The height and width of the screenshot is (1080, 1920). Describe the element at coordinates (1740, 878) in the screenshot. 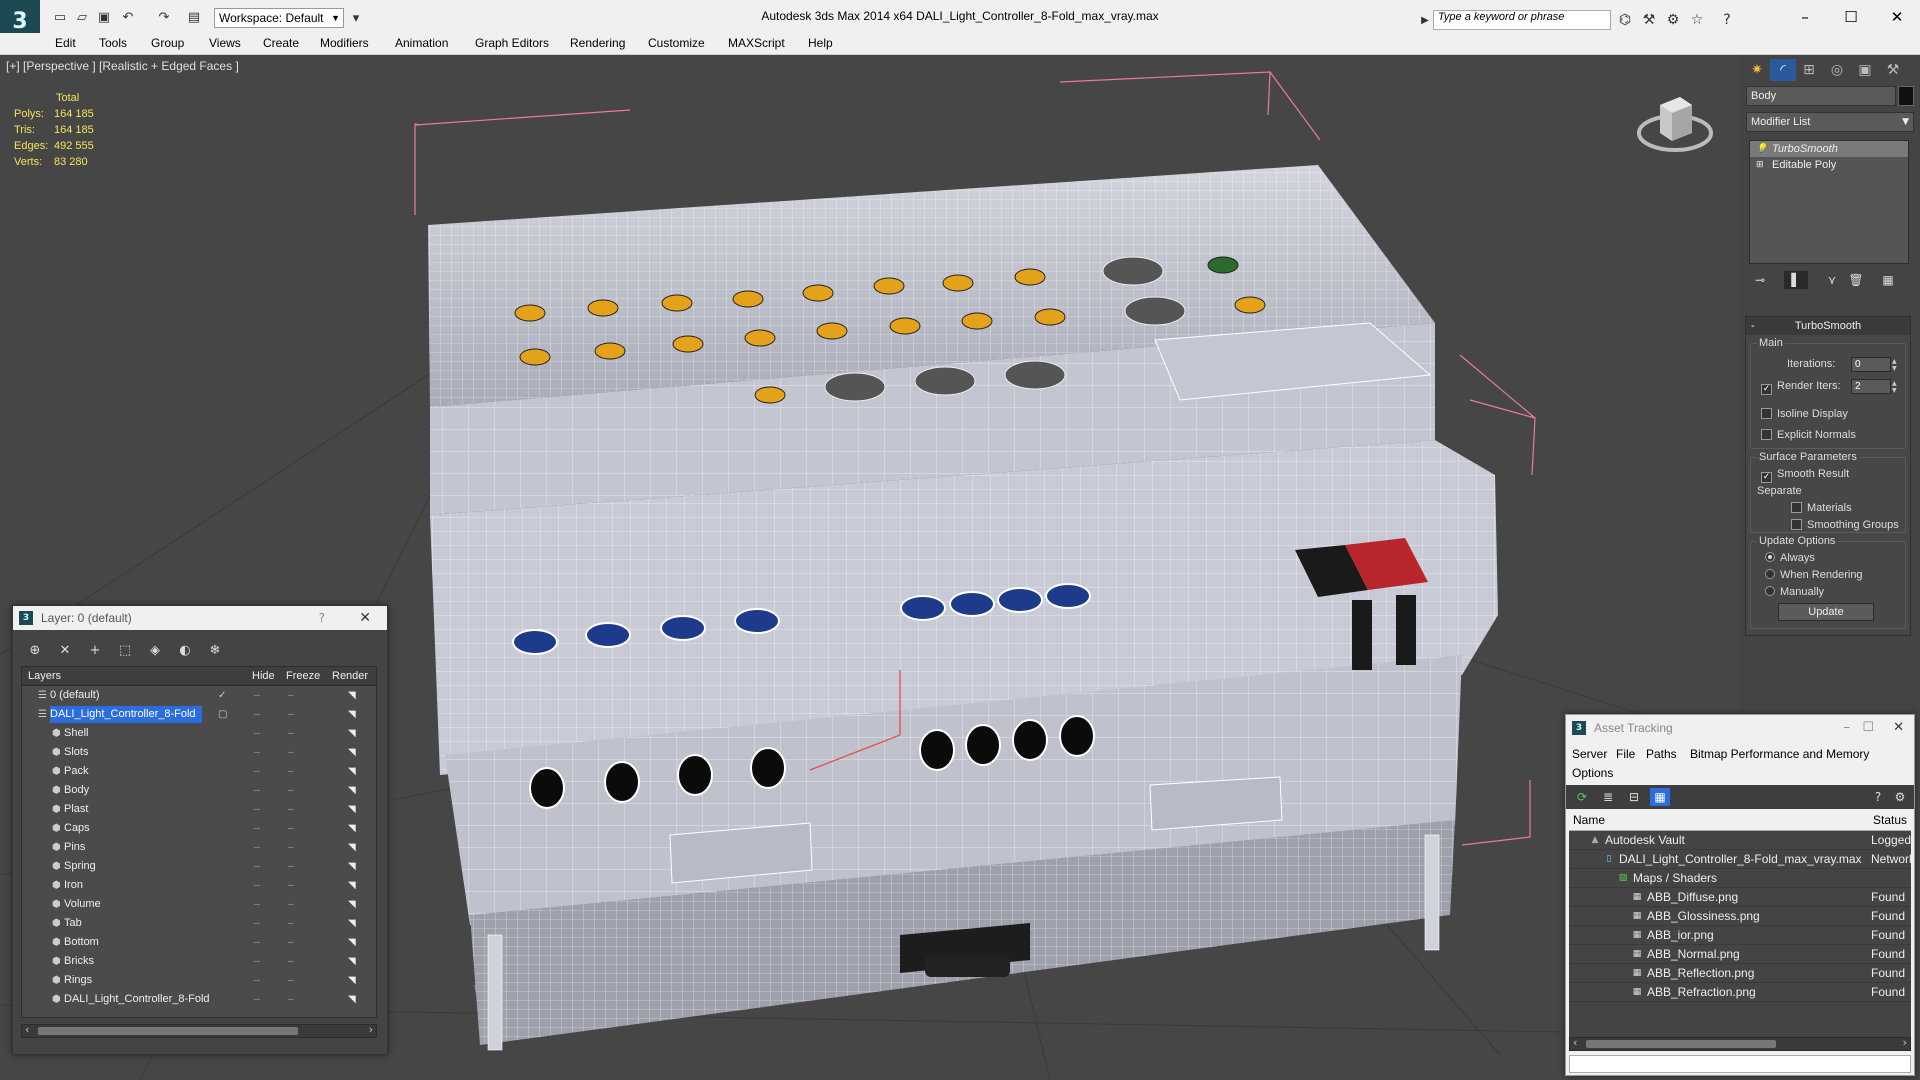

I see `asset-row: ▨ Maps / Shaders` at that location.